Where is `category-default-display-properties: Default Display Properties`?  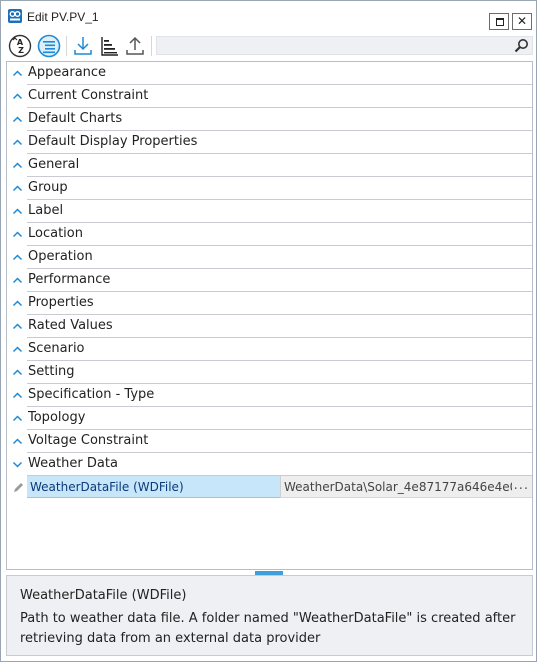
category-default-display-properties: Default Display Properties is located at coordinates (269, 142).